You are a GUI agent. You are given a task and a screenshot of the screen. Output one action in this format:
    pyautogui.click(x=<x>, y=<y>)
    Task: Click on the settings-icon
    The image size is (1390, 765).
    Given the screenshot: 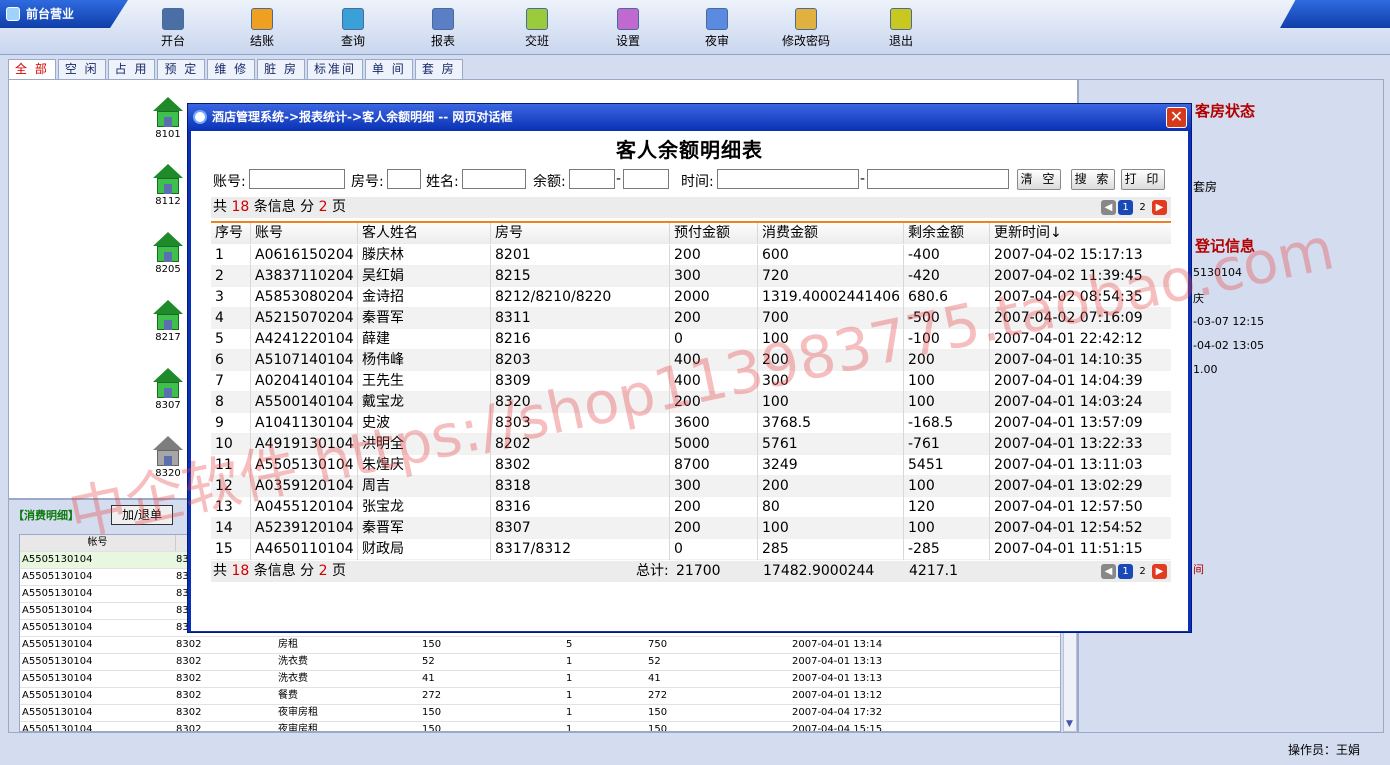 What is the action you would take?
    pyautogui.click(x=628, y=19)
    